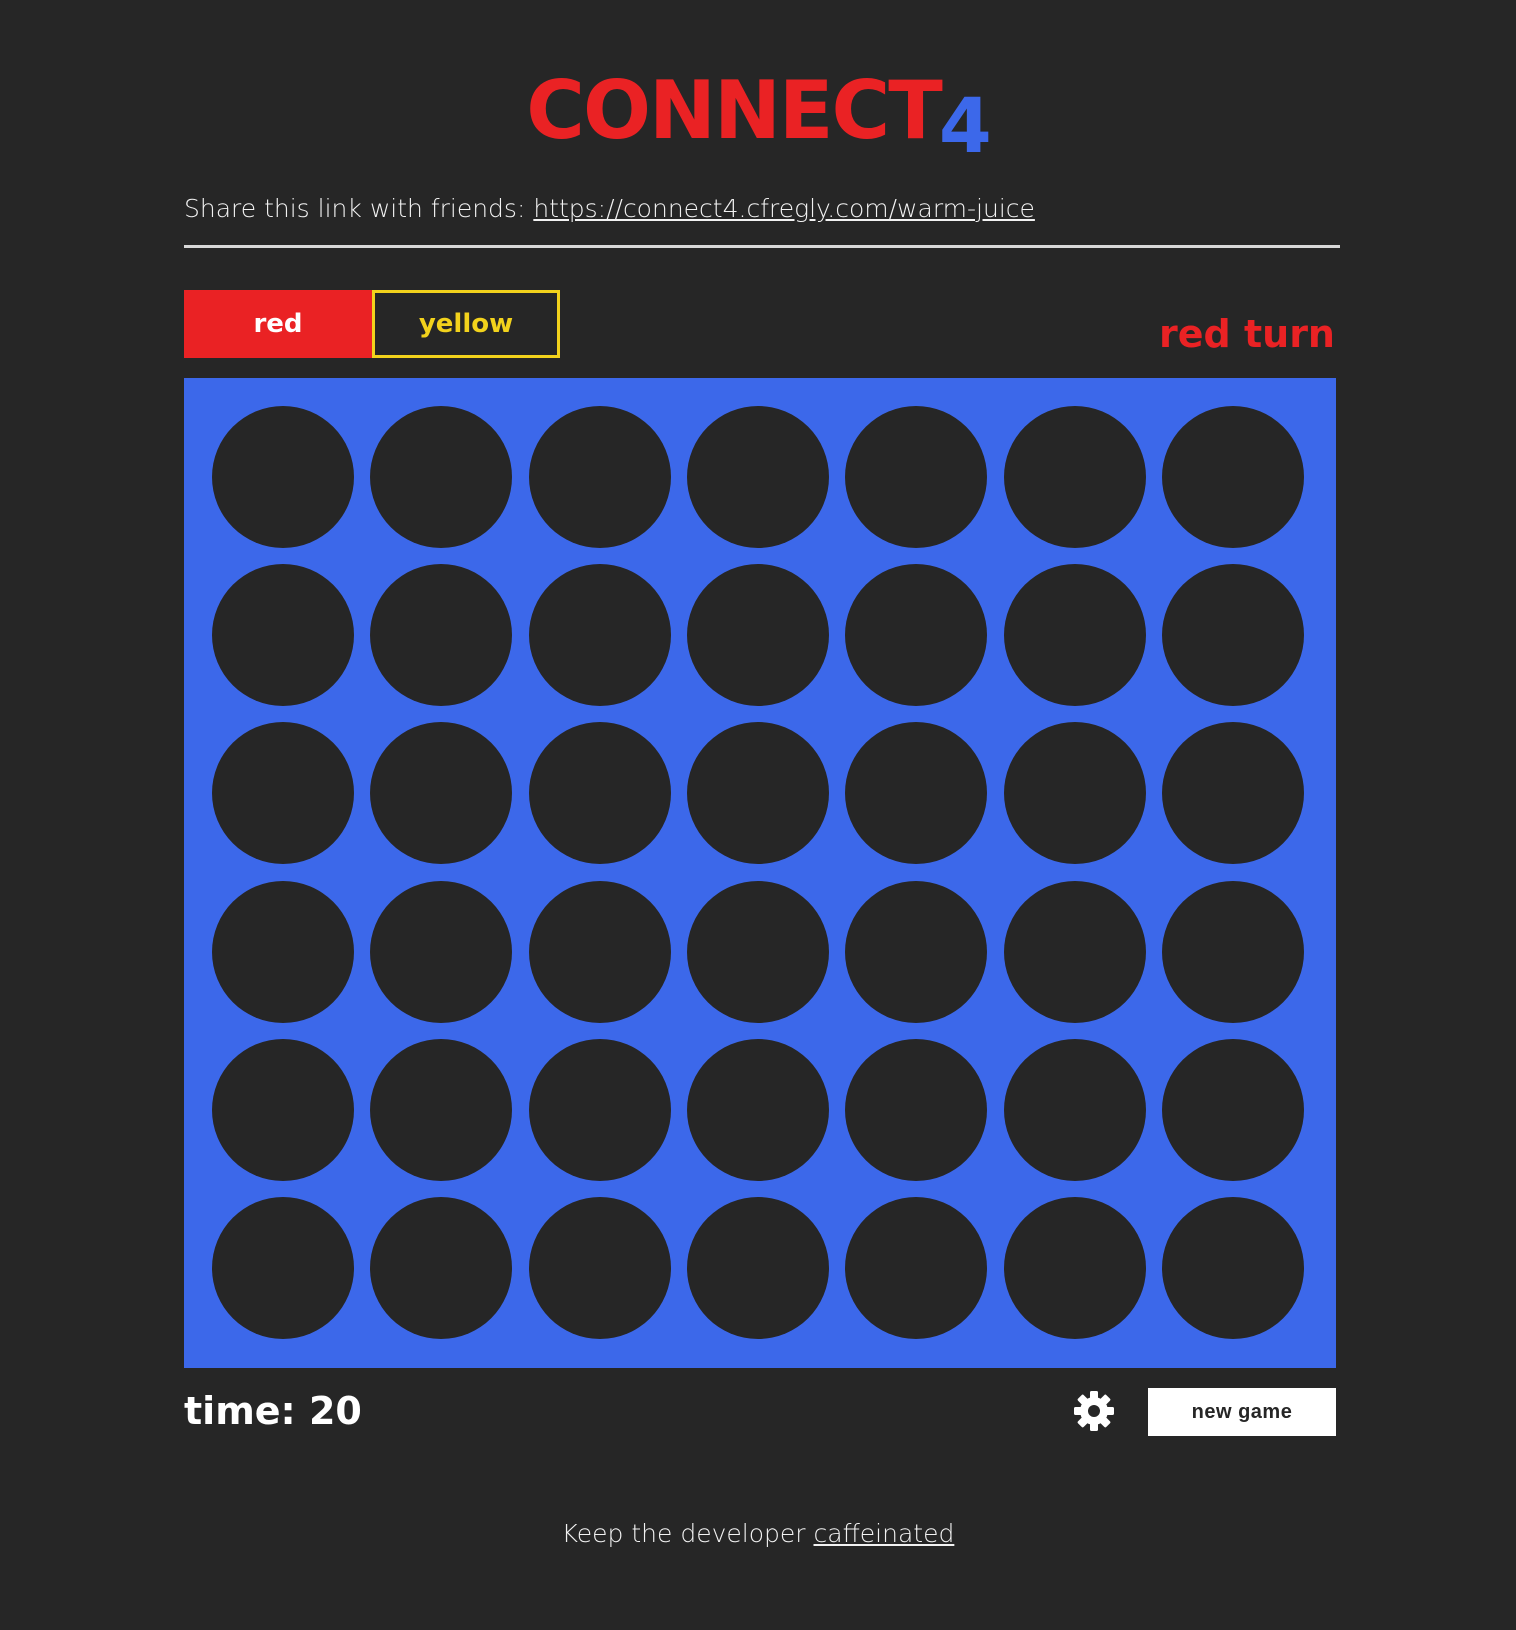 This screenshot has width=1516, height=1630. I want to click on board-slot-r1-c3, so click(600, 477).